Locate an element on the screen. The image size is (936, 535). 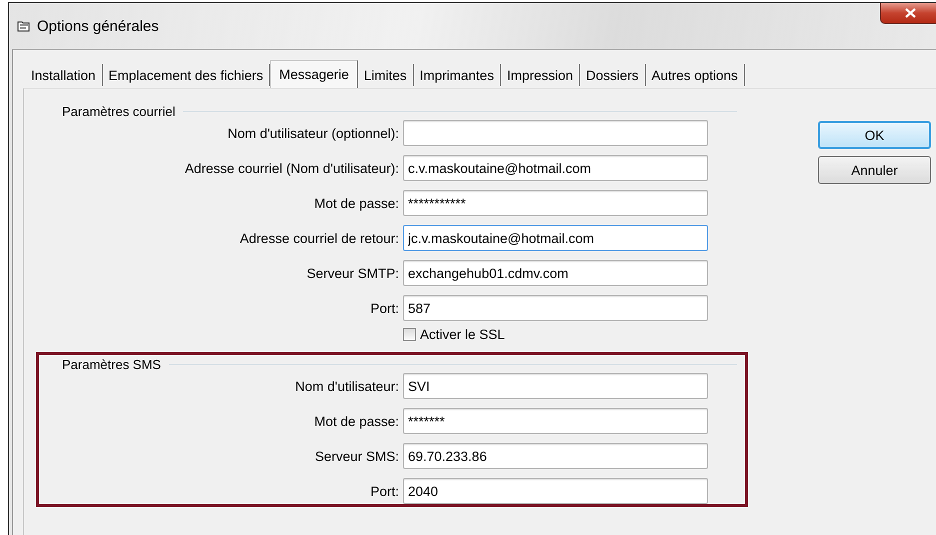
close-icon is located at coordinates (910, 13).